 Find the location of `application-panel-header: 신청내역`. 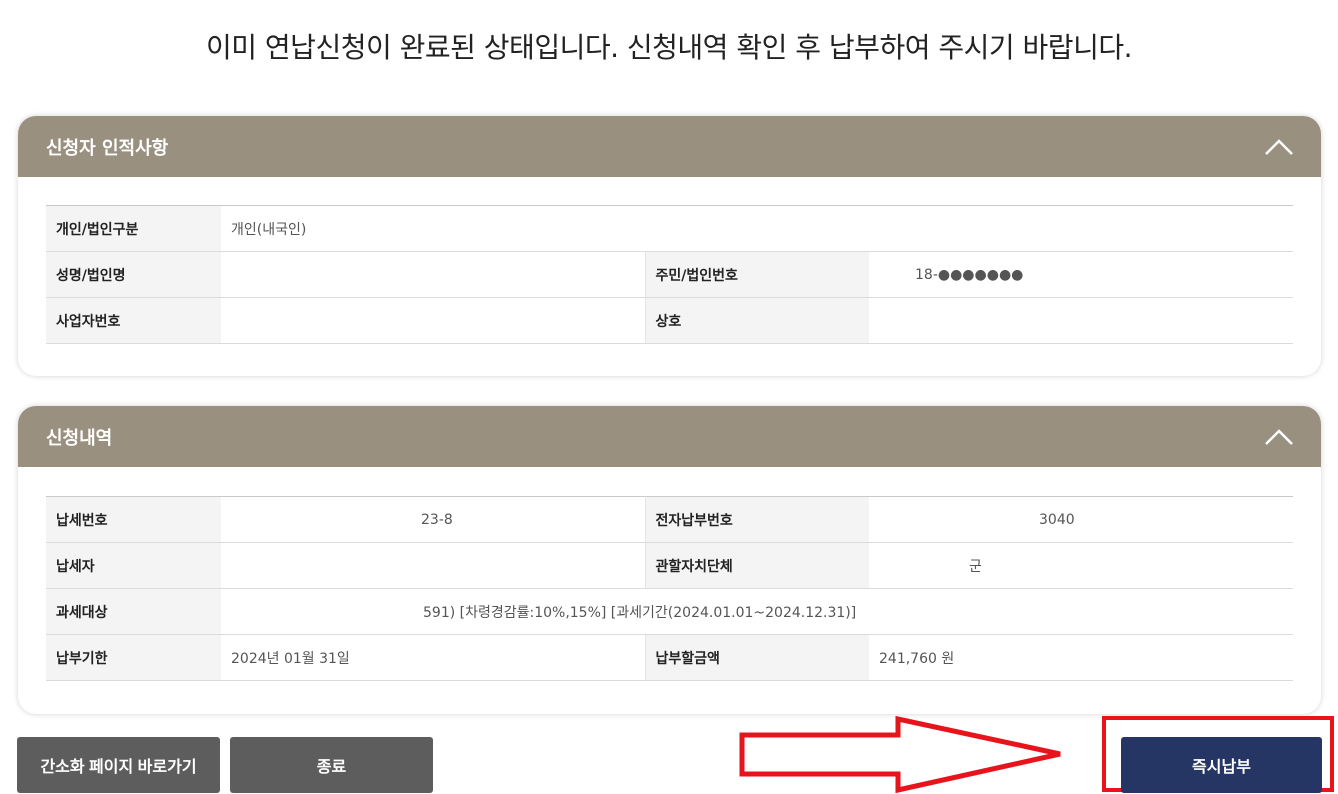

application-panel-header: 신청내역 is located at coordinates (669, 436).